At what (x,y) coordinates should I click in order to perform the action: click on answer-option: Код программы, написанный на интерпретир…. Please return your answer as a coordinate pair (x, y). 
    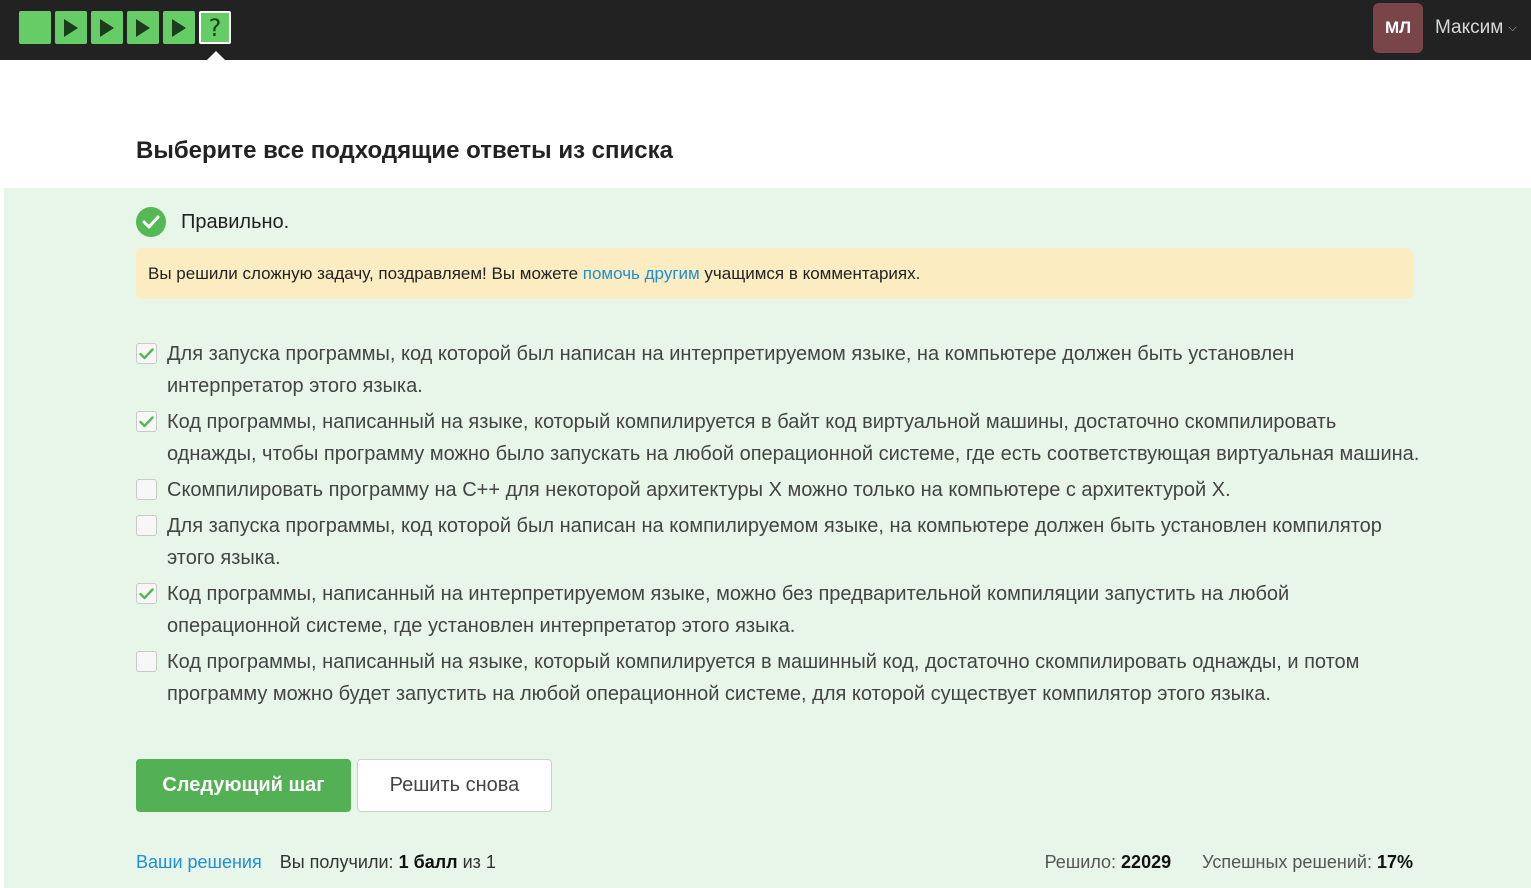
    Looking at the image, I should click on (781, 610).